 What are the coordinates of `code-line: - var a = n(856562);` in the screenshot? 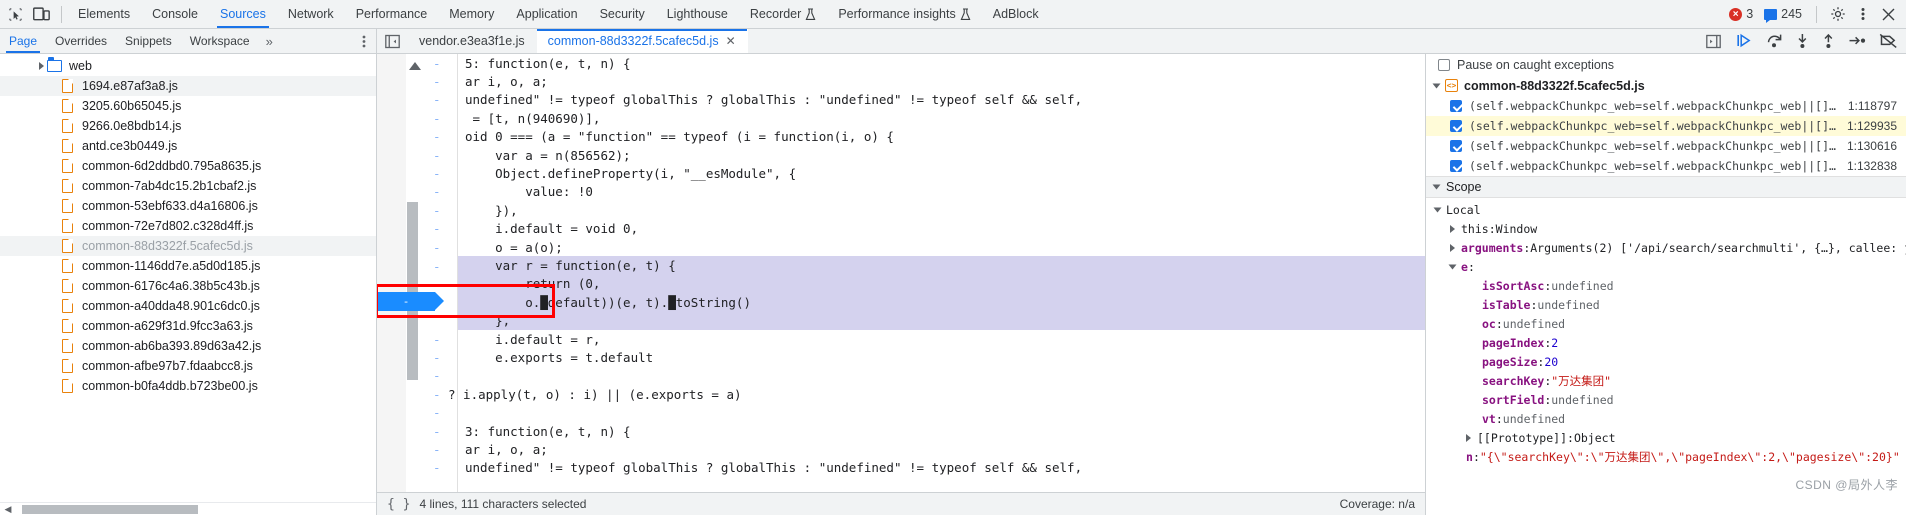 It's located at (901, 155).